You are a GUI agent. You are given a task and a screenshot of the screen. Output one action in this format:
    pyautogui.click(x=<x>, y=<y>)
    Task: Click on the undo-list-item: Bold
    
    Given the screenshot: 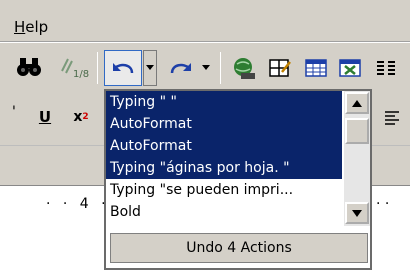 What is the action you would take?
    pyautogui.click(x=224, y=212)
    